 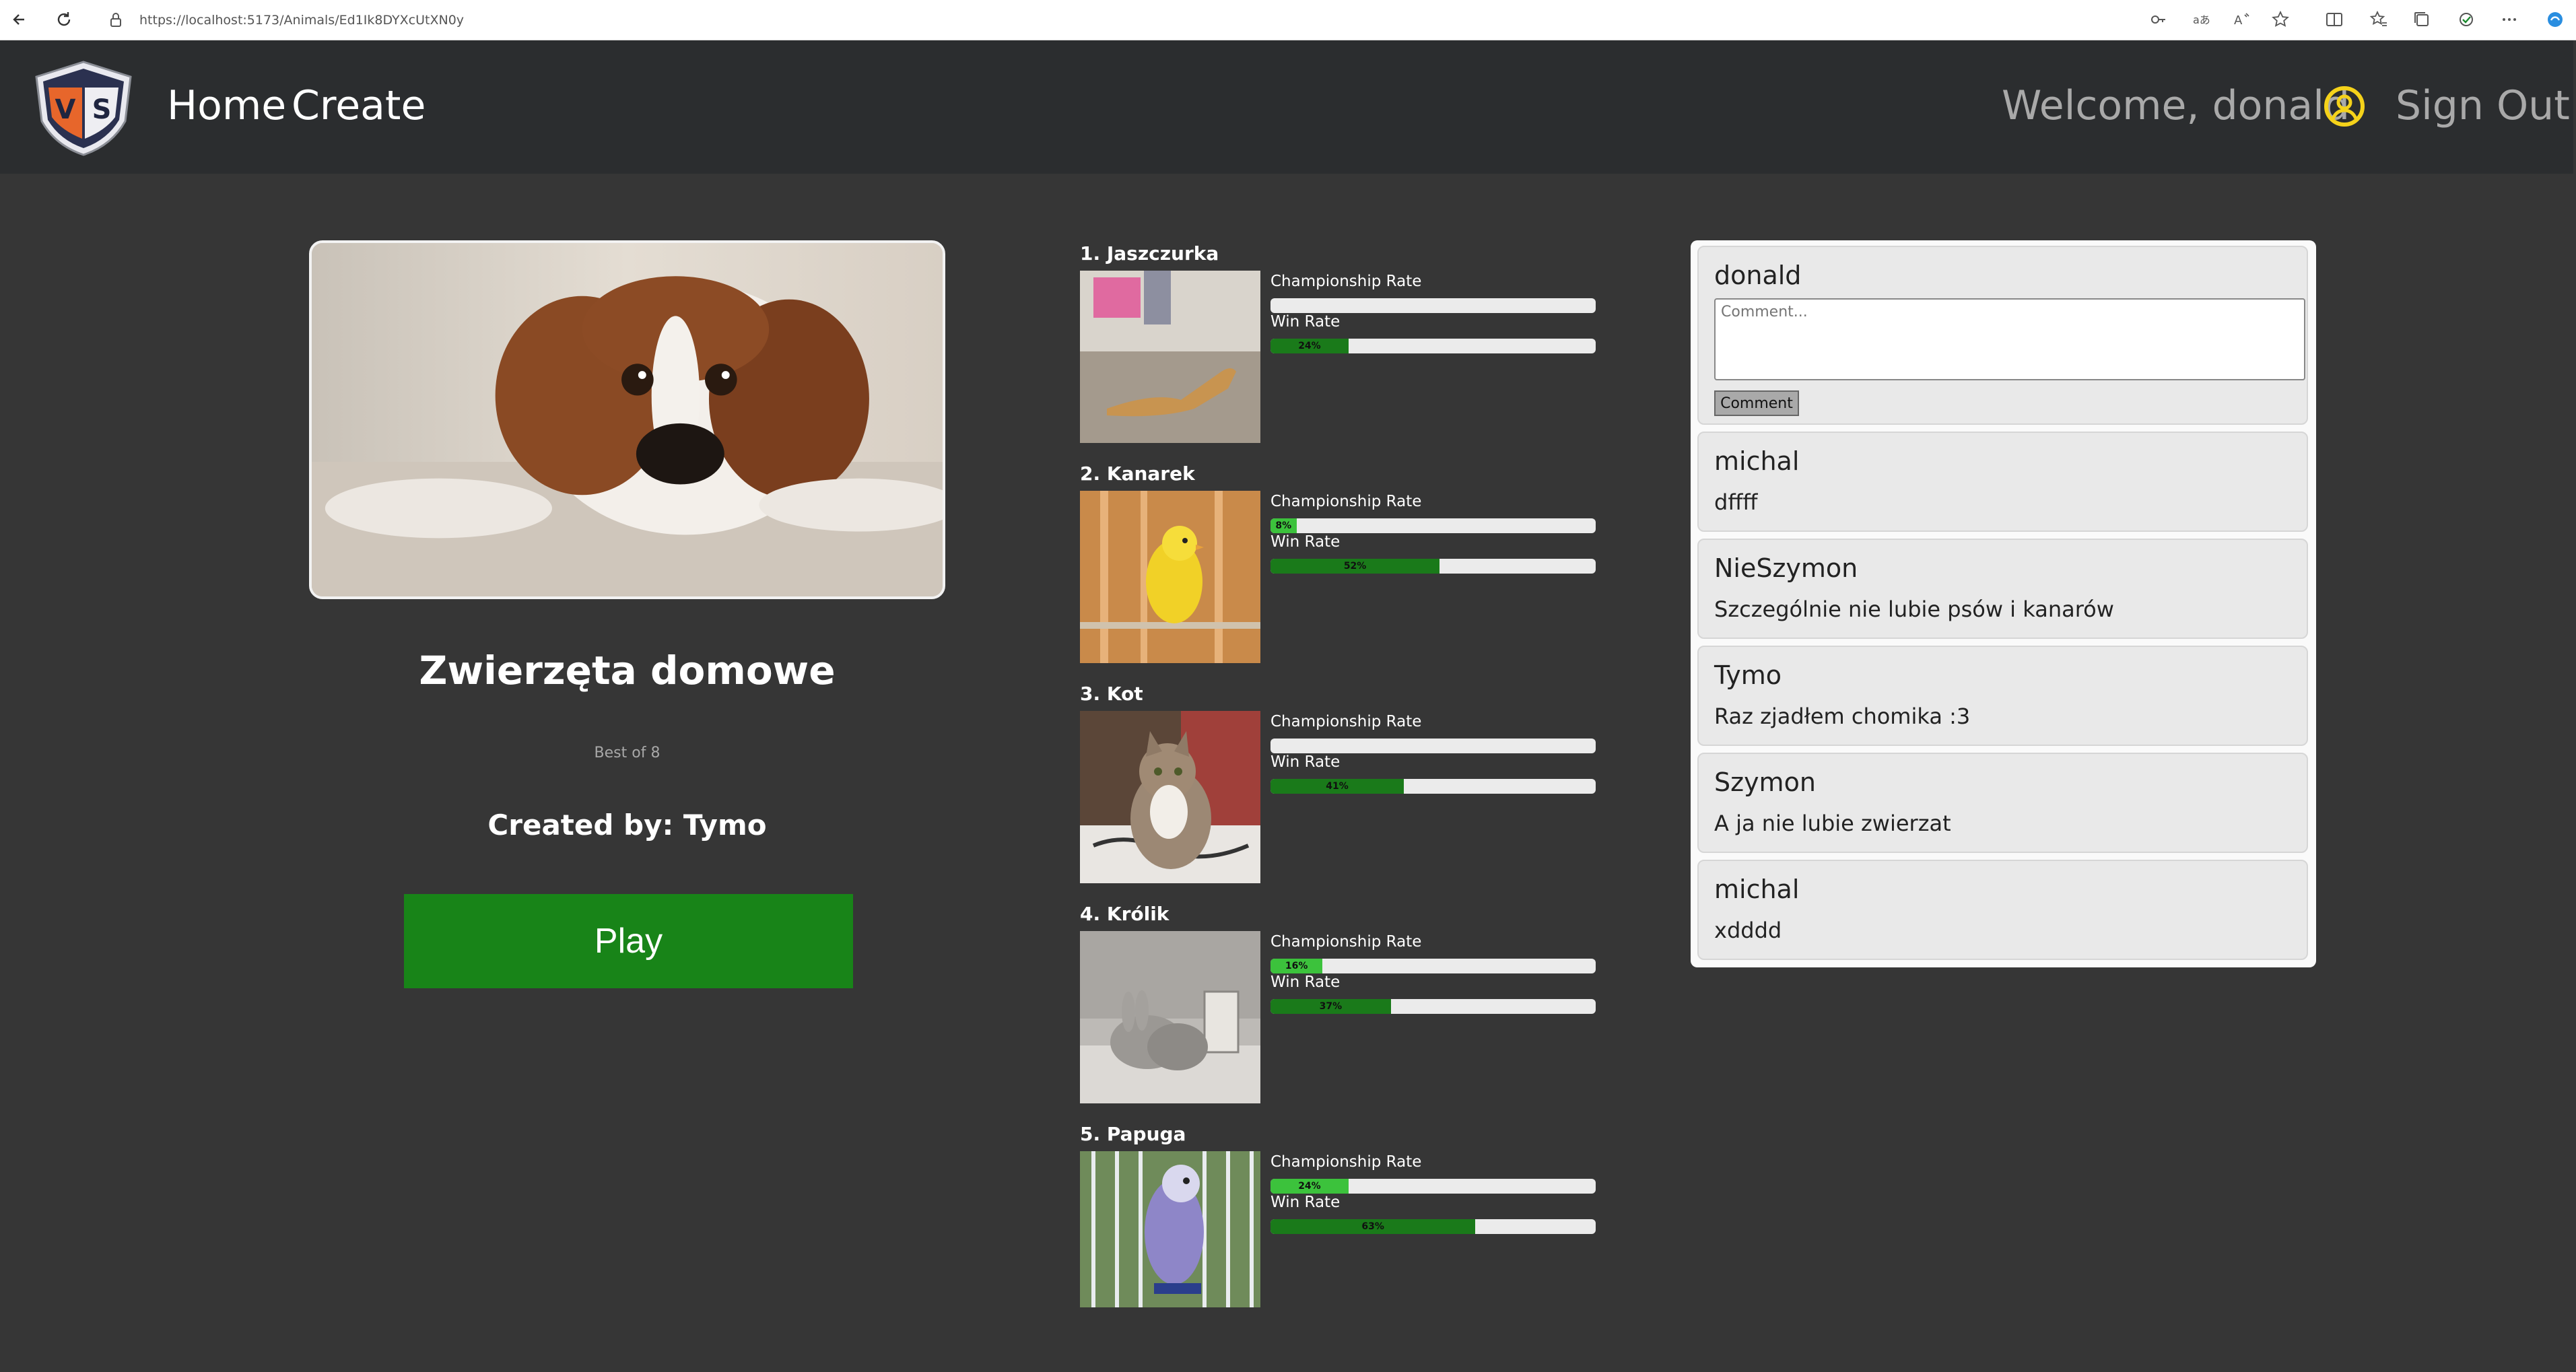 I want to click on translate-icon: aあ, so click(x=2201, y=19).